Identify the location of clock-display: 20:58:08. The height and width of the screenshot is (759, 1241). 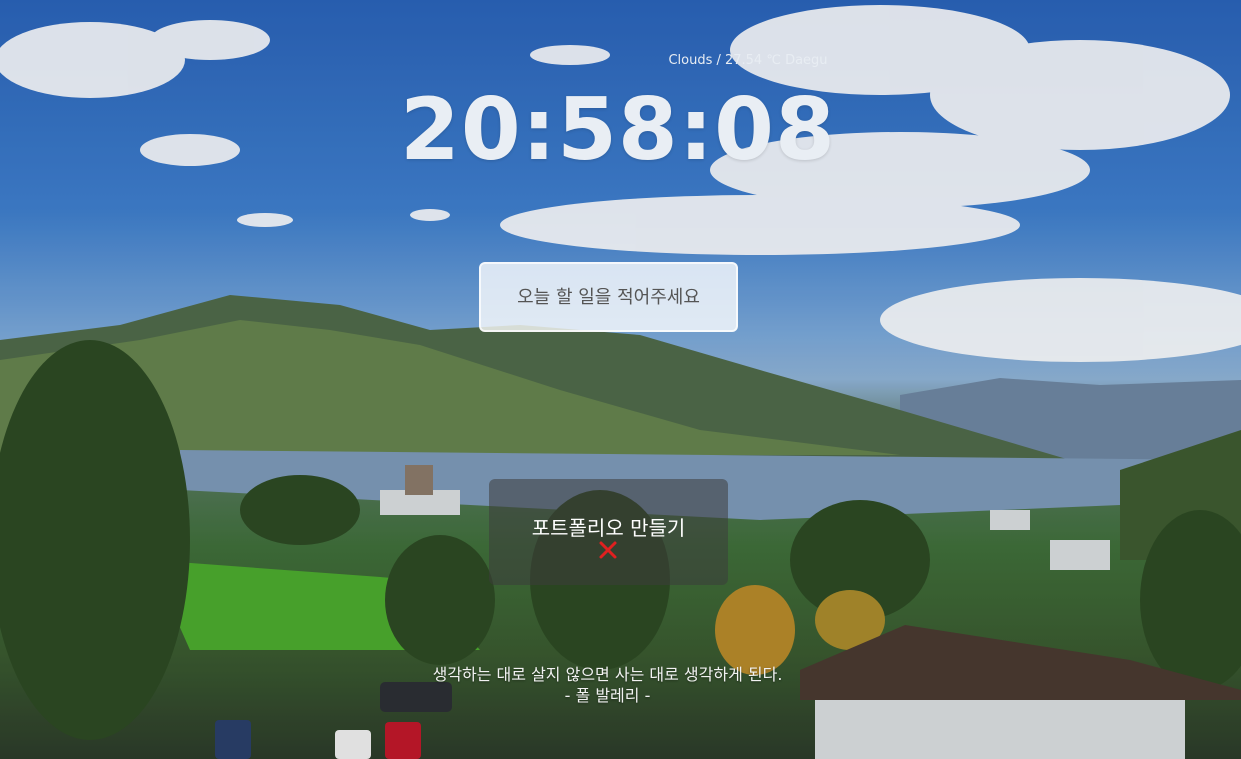
(618, 130).